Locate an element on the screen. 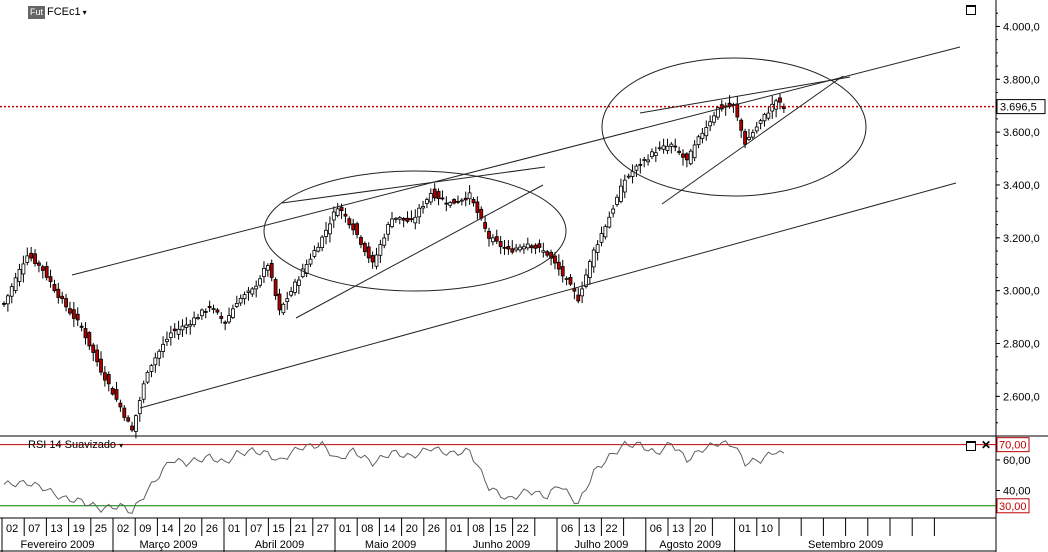 This screenshot has height=552, width=1048. day-label: 27 is located at coordinates (323, 529).